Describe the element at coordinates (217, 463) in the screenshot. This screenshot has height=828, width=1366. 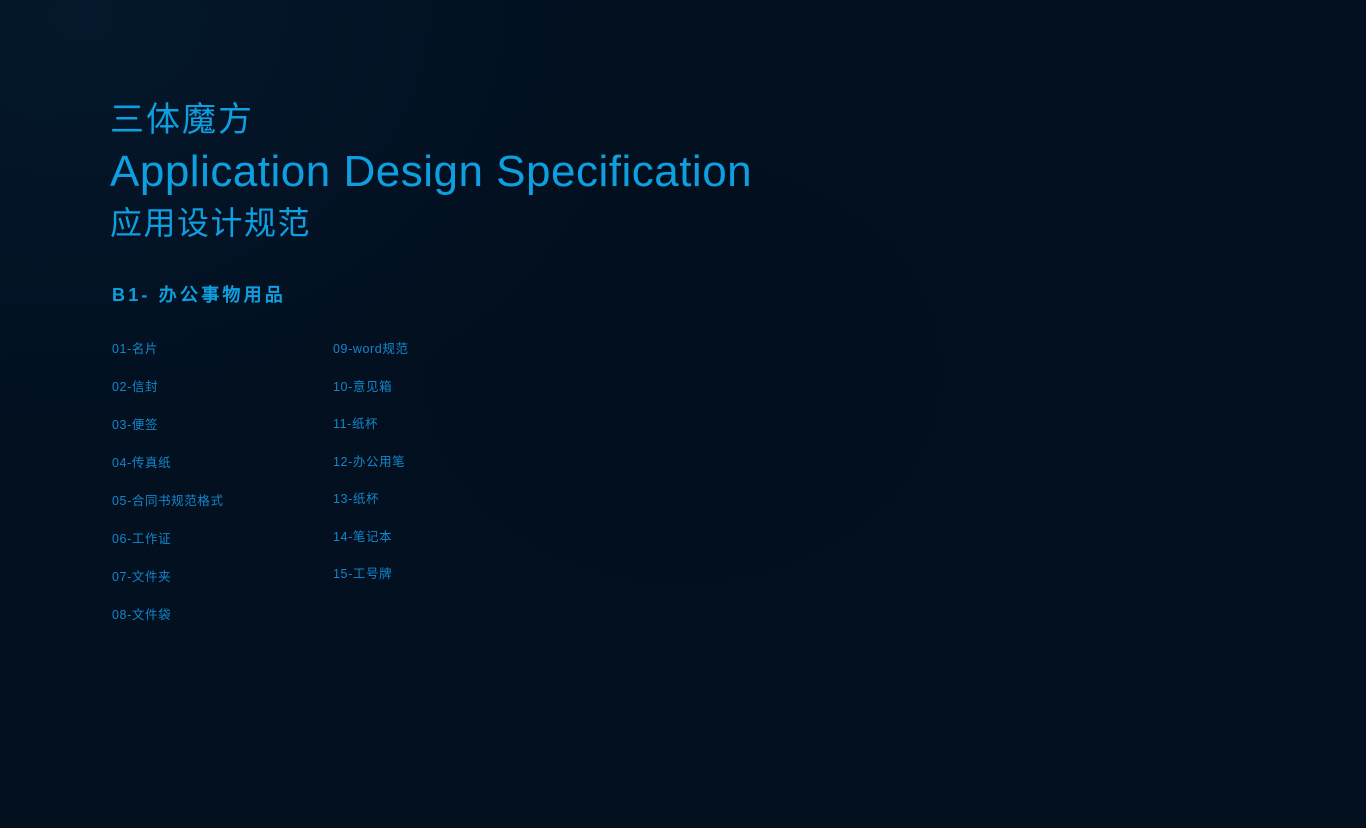
I see `index-item: 04-传真纸` at that location.